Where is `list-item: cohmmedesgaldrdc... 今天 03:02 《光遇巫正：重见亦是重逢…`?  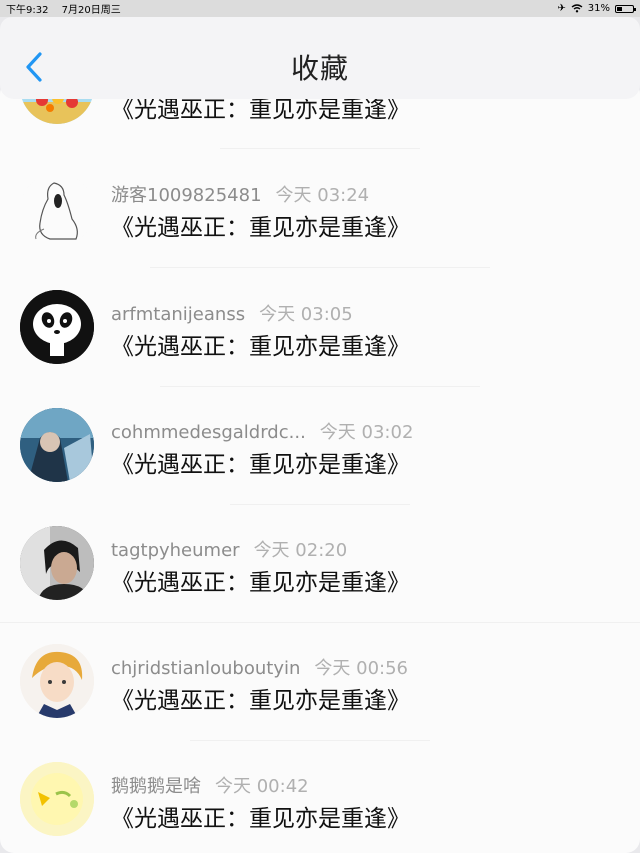 list-item: cohmmedesgaldrdc... 今天 03:02 《光遇巫正：重见亦是重逢… is located at coordinates (320, 449).